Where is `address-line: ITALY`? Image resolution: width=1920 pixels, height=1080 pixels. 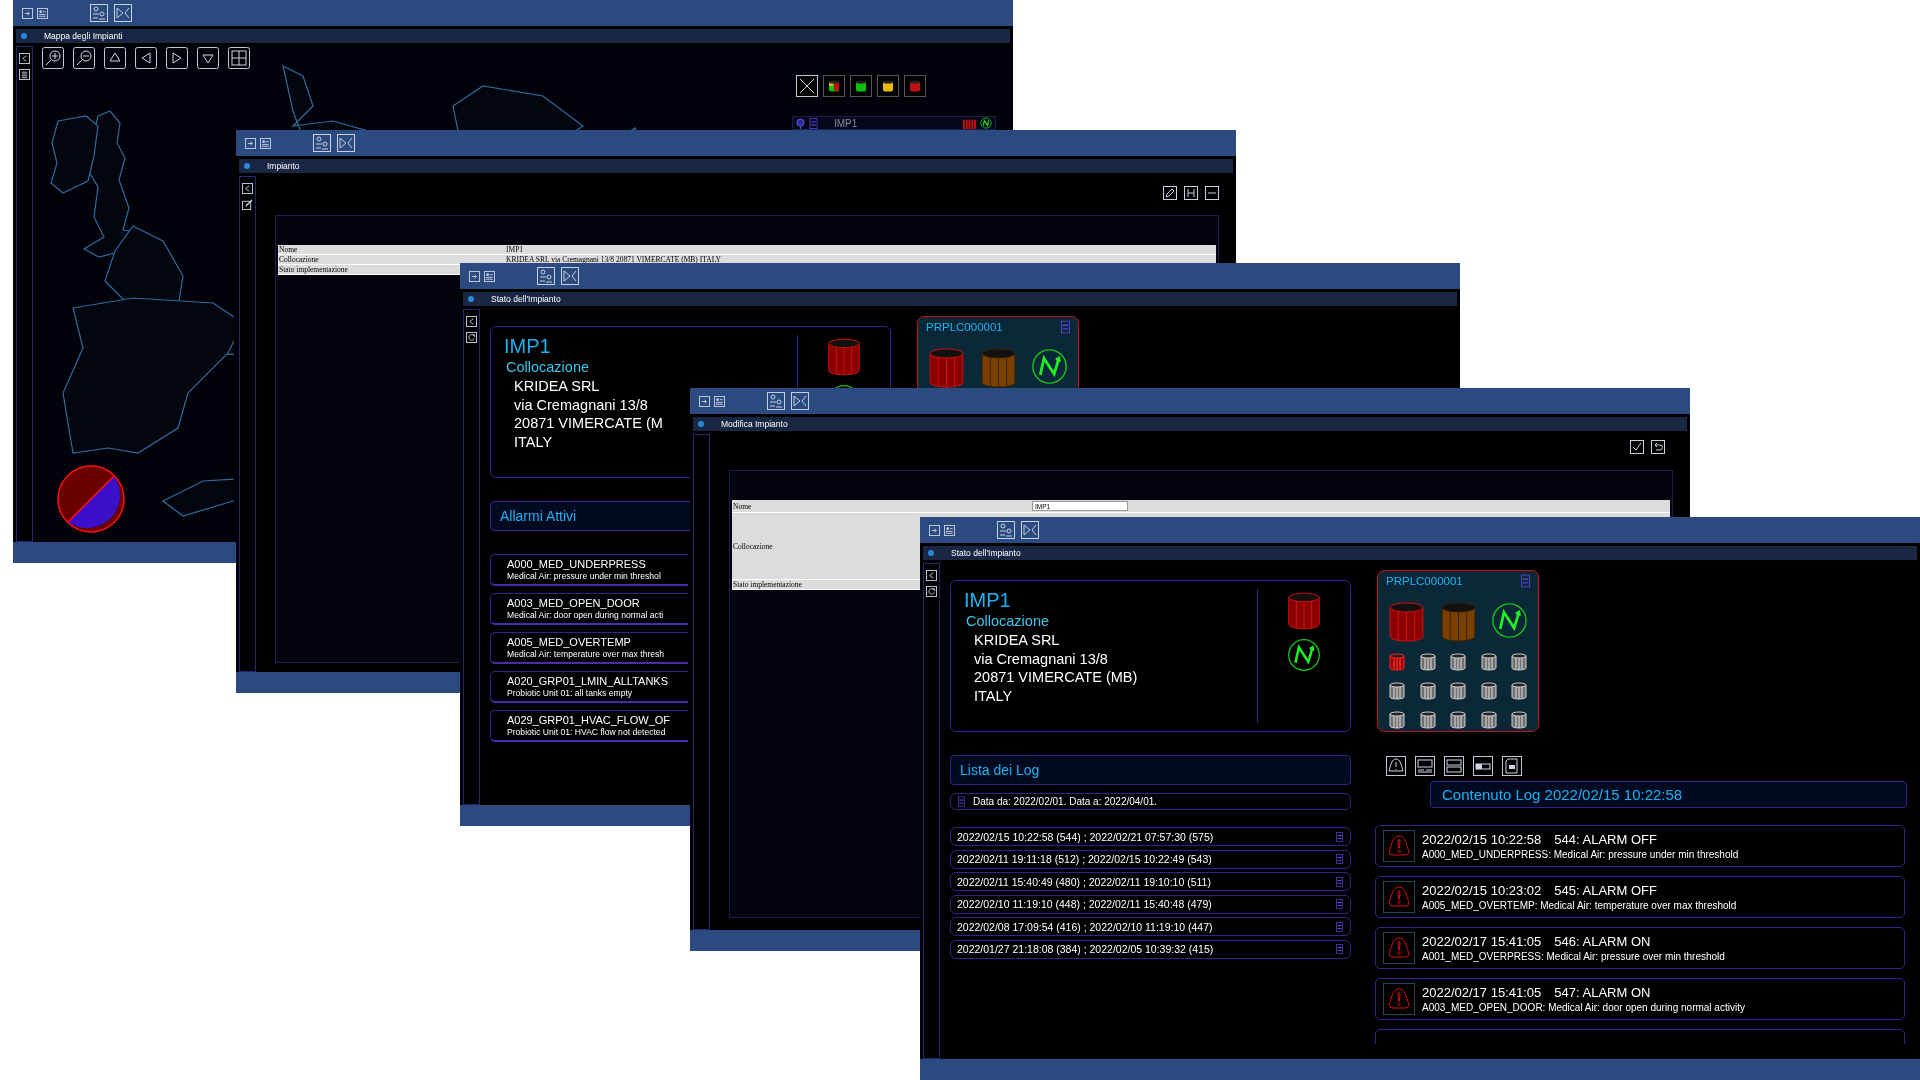
address-line: ITALY is located at coordinates (533, 441).